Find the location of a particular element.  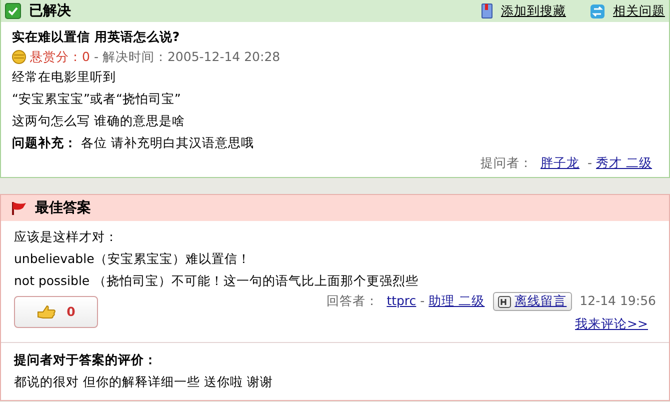

asker-label: 提问者： is located at coordinates (506, 163).